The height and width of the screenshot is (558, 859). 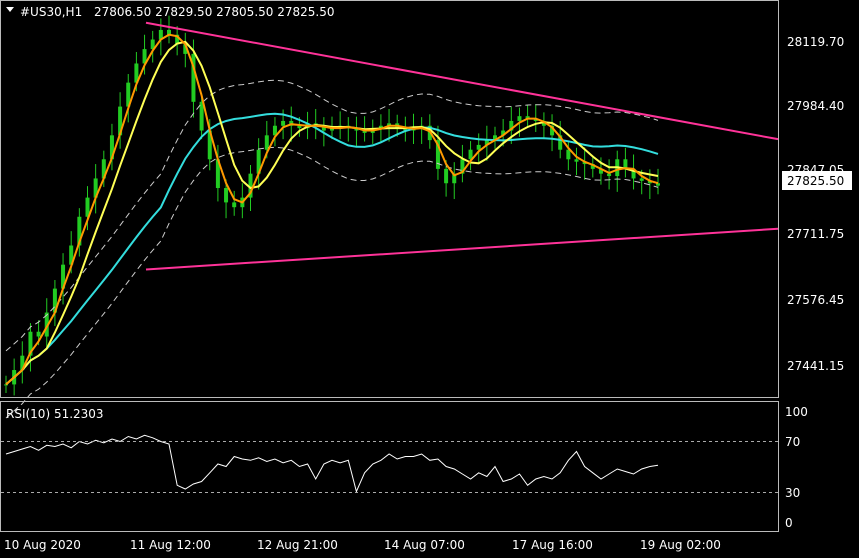 I want to click on time-tick: 14 Aug 07:00, so click(x=424, y=545).